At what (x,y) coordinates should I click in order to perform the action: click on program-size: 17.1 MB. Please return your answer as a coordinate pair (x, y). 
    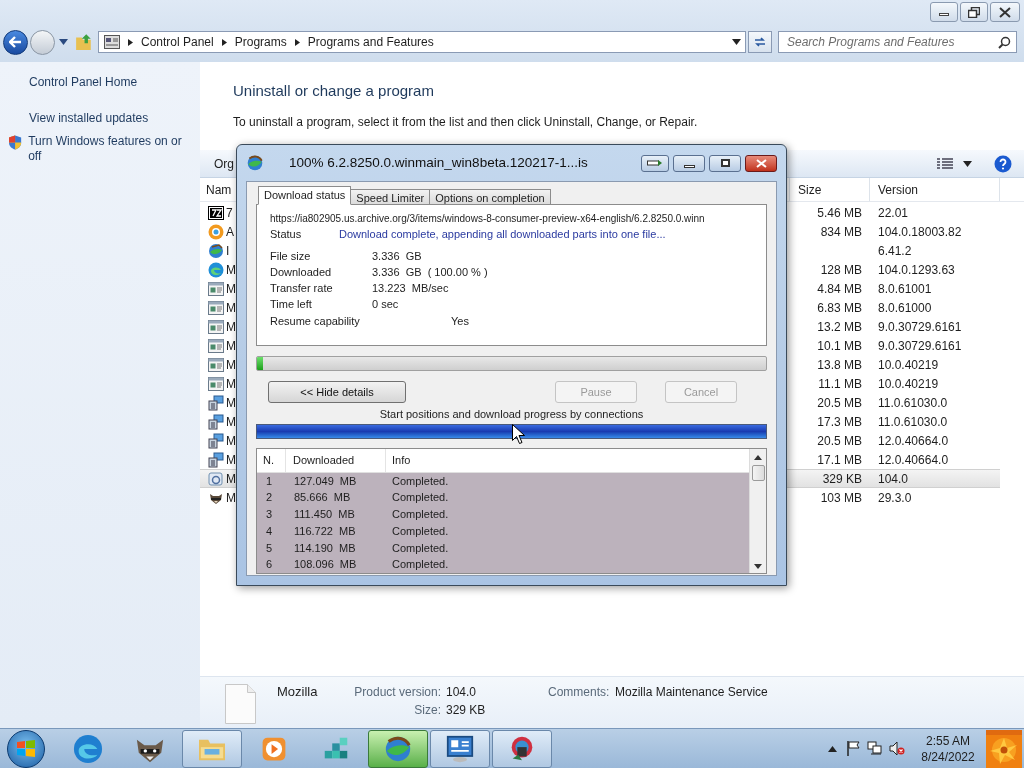
    Looking at the image, I should click on (839, 459).